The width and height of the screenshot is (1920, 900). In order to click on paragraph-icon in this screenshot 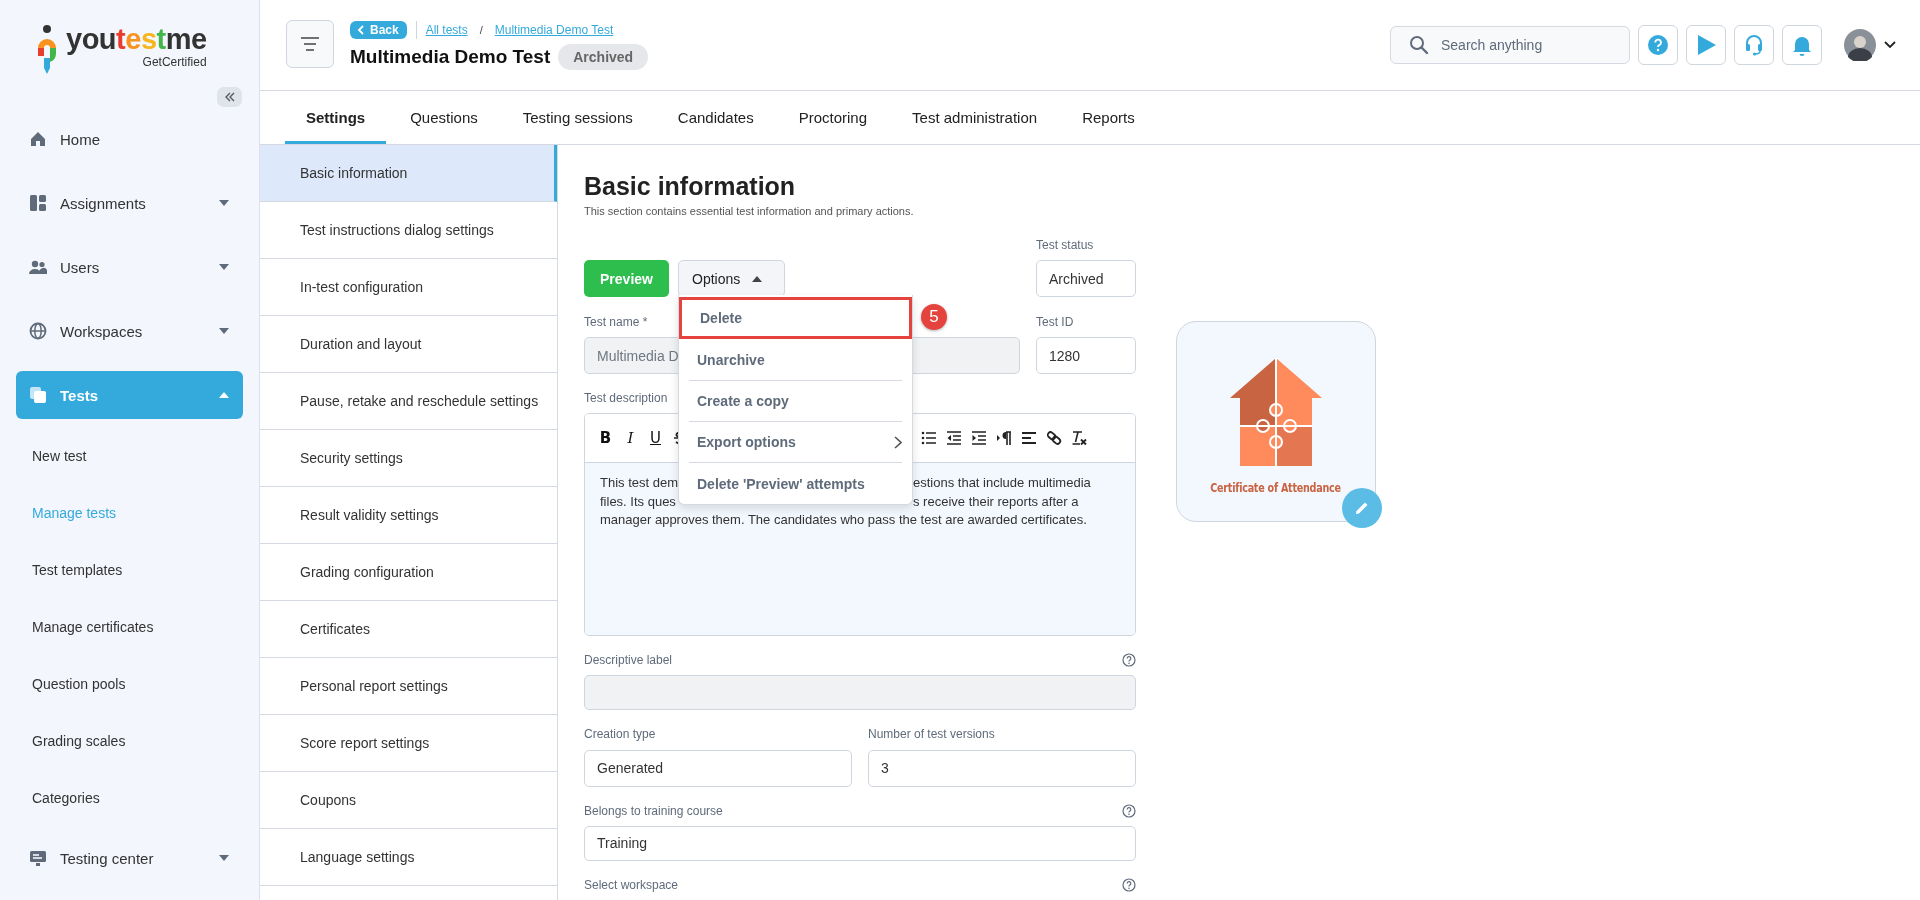, I will do `click(1003, 438)`.